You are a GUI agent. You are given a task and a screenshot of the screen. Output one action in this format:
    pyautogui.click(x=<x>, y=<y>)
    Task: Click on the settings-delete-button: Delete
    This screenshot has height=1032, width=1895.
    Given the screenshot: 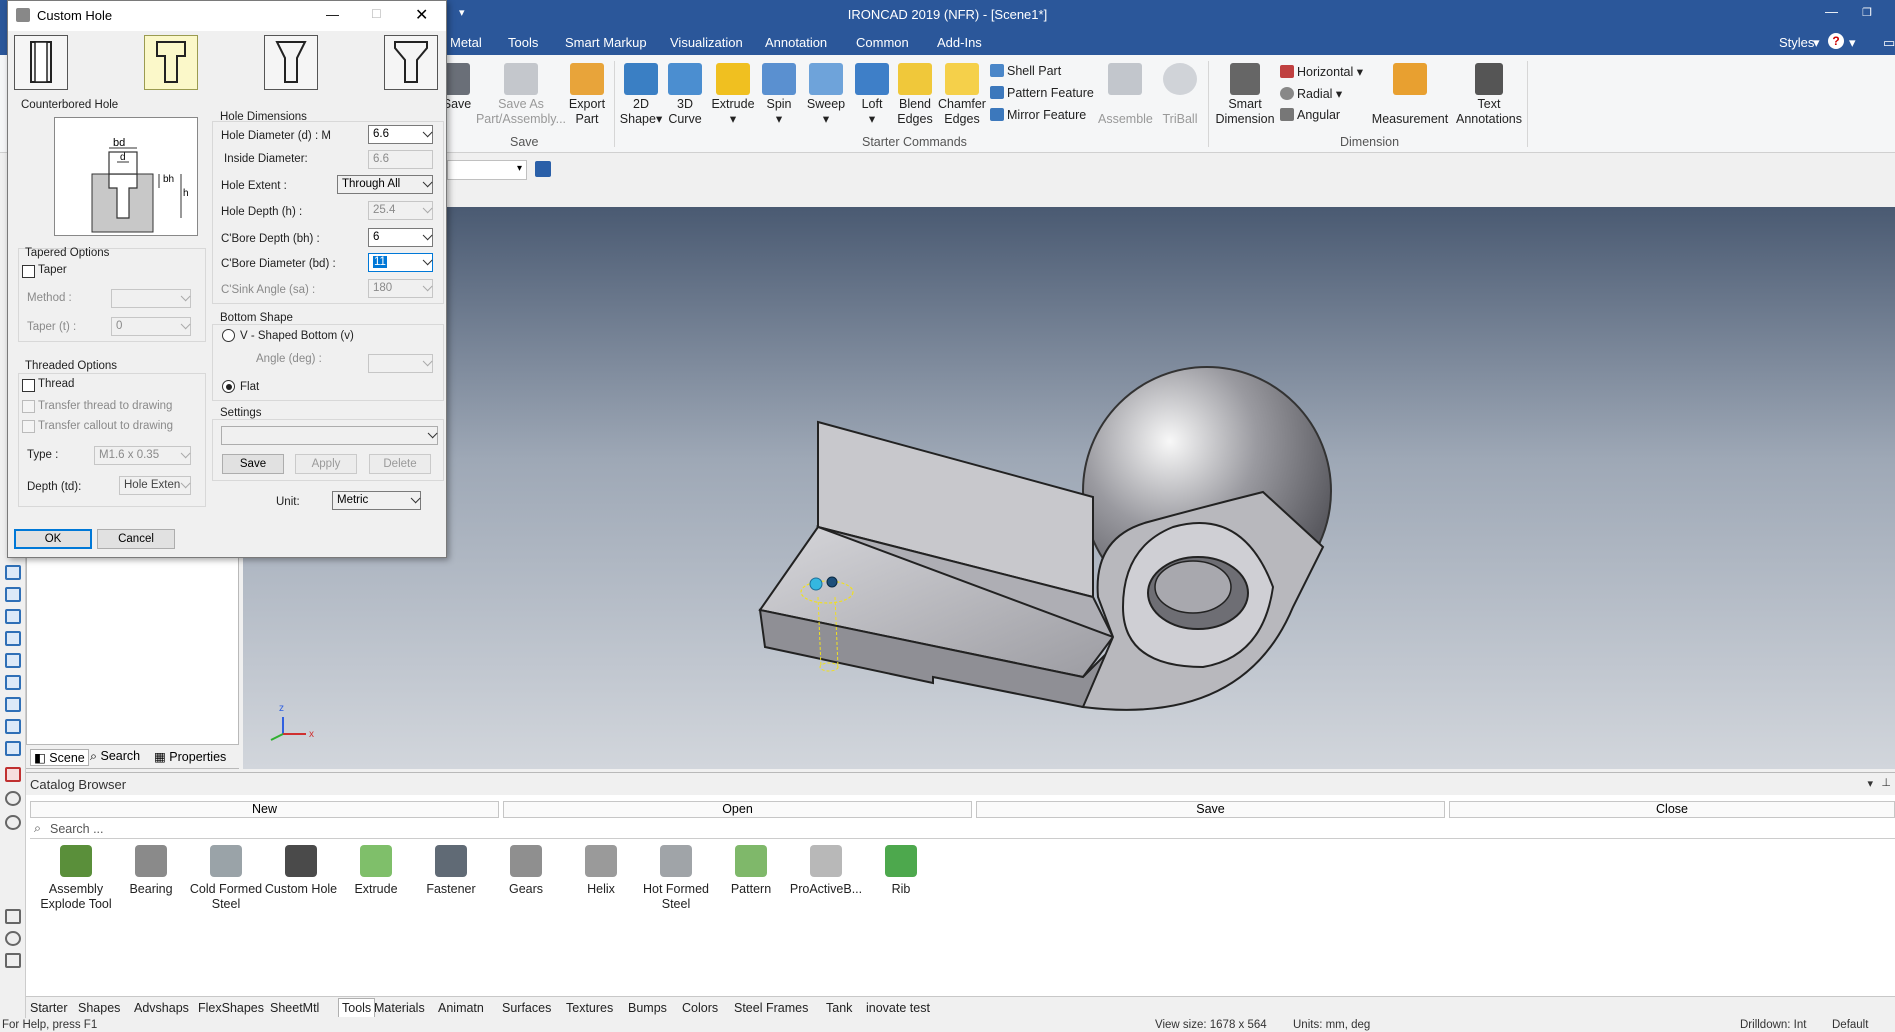 What is the action you would take?
    pyautogui.click(x=400, y=464)
    